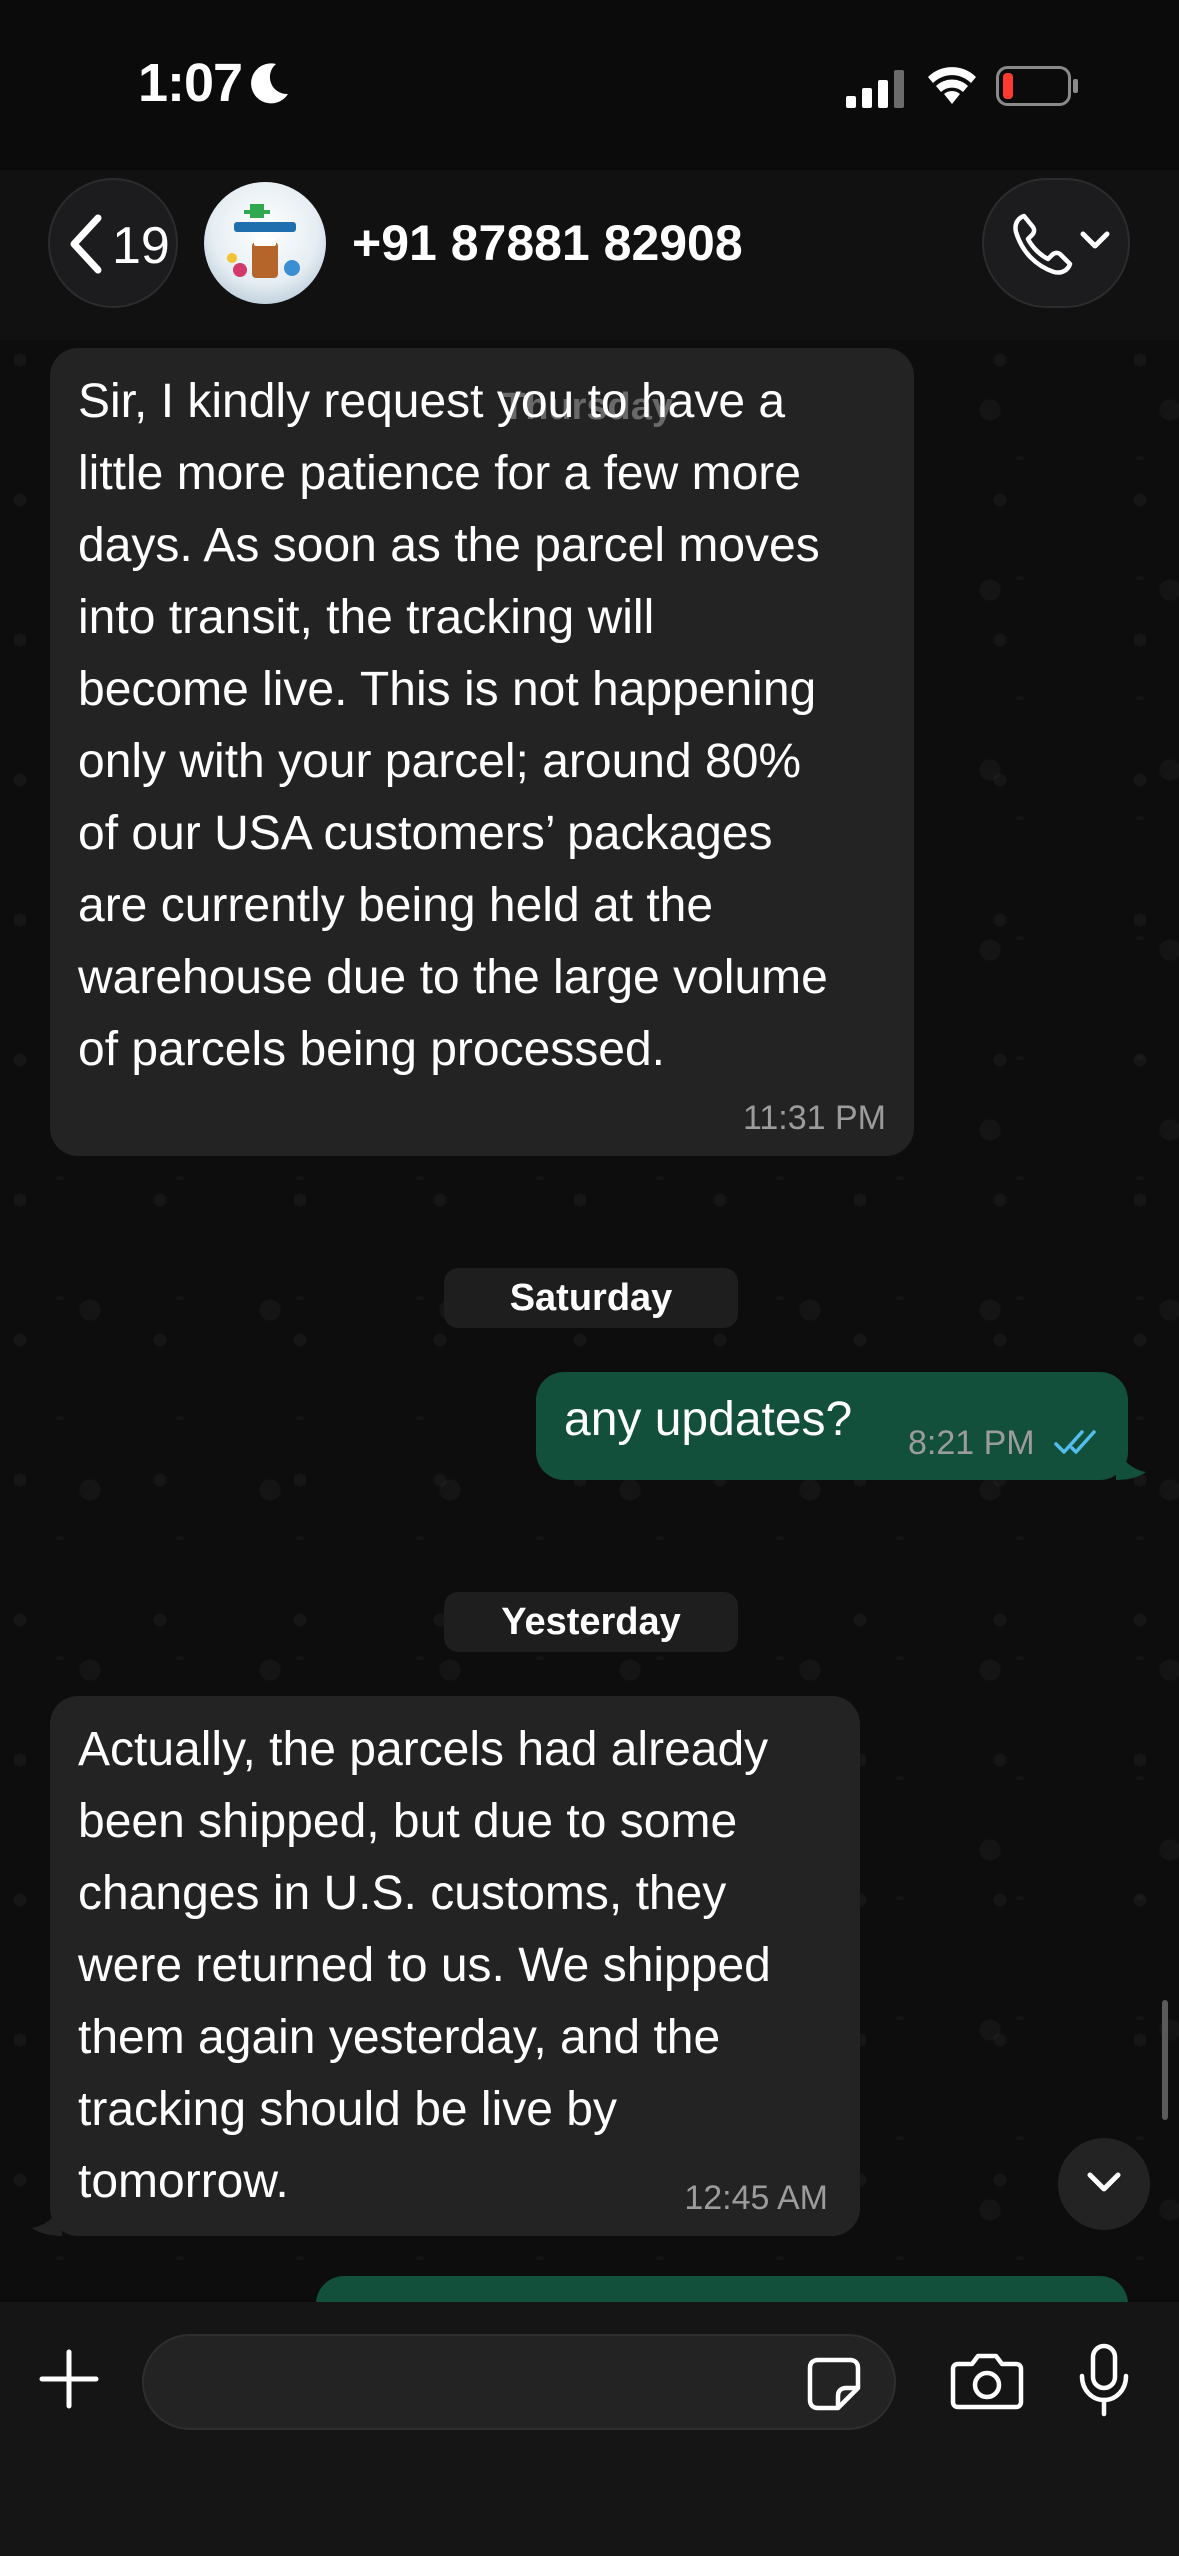 This screenshot has height=2556, width=1179. Describe the element at coordinates (265, 243) in the screenshot. I see `avatar` at that location.